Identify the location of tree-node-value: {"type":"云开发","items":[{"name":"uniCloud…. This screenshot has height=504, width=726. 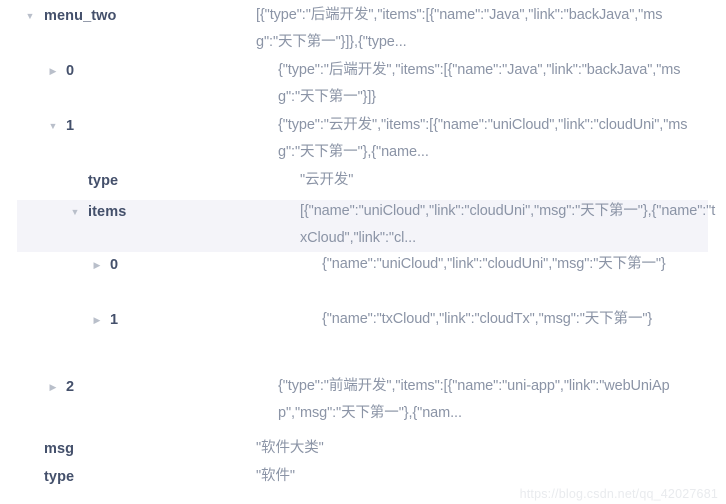
(483, 138).